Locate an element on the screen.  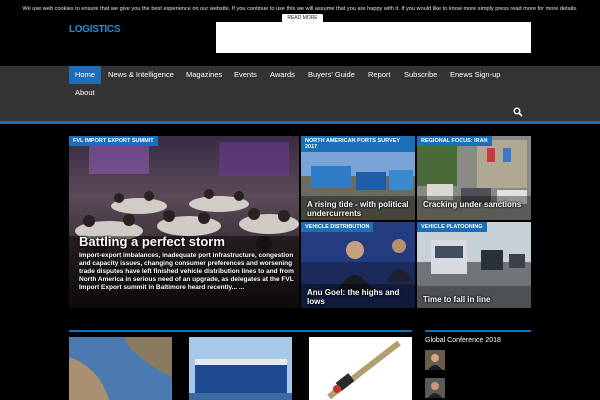
ad-banner is located at coordinates (373, 37).